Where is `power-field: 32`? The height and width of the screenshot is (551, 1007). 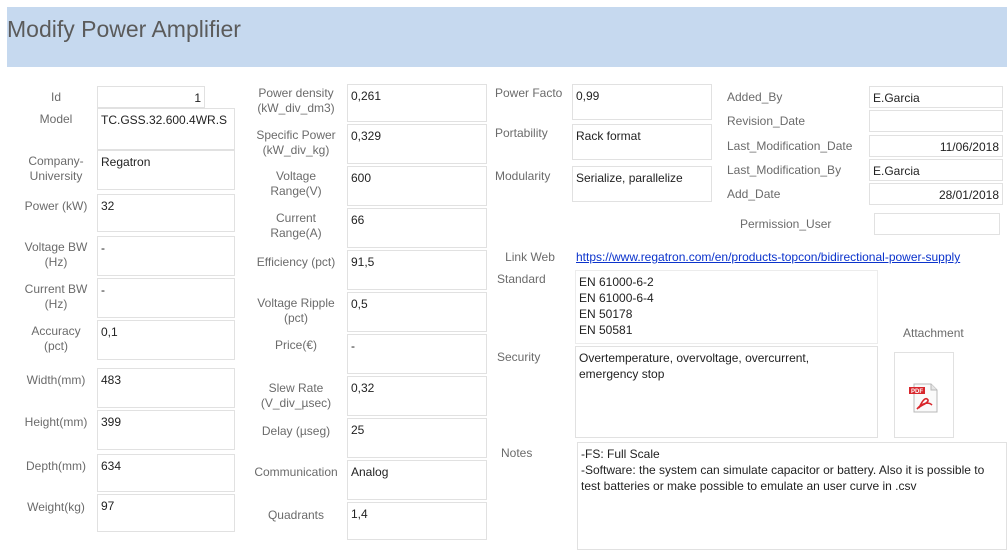
power-field: 32 is located at coordinates (166, 213).